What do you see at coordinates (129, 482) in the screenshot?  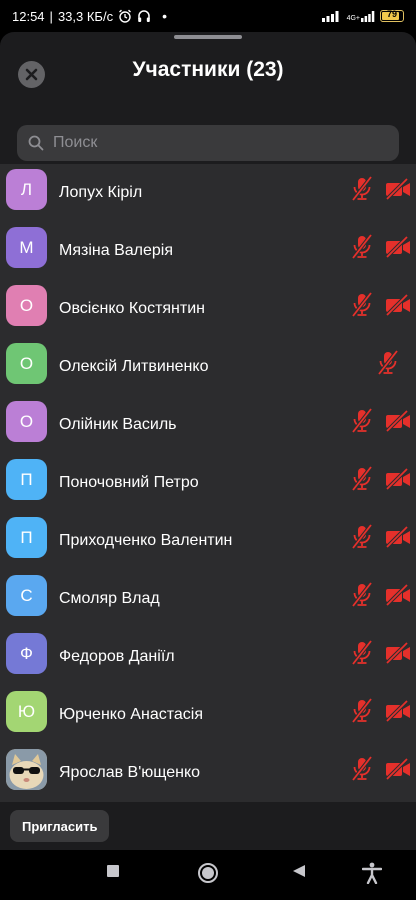 I see `participant-name: Поночовний Петро` at bounding box center [129, 482].